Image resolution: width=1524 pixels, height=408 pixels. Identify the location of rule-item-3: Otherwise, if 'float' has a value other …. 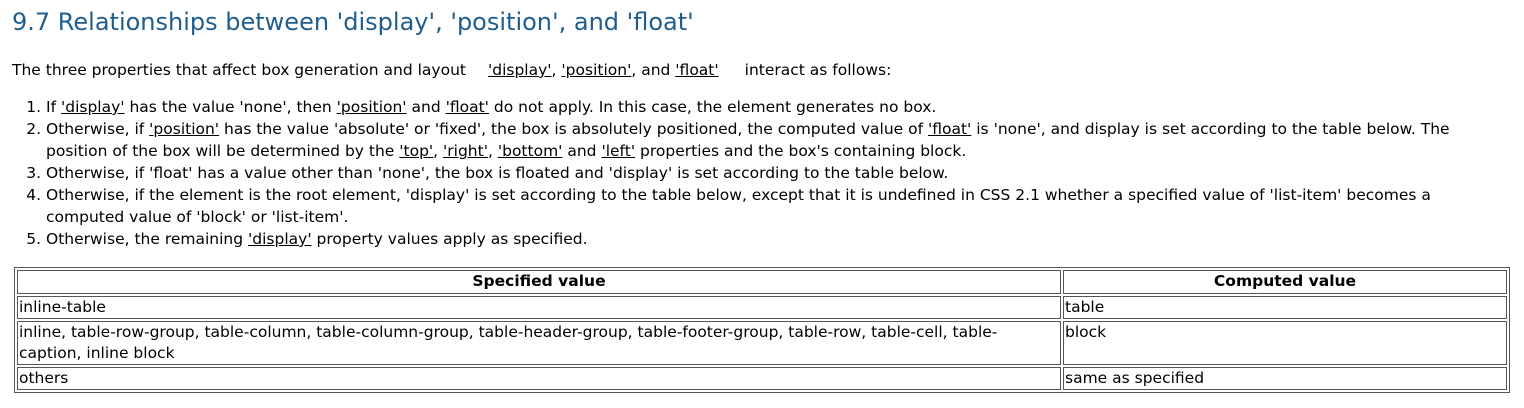
(779, 173).